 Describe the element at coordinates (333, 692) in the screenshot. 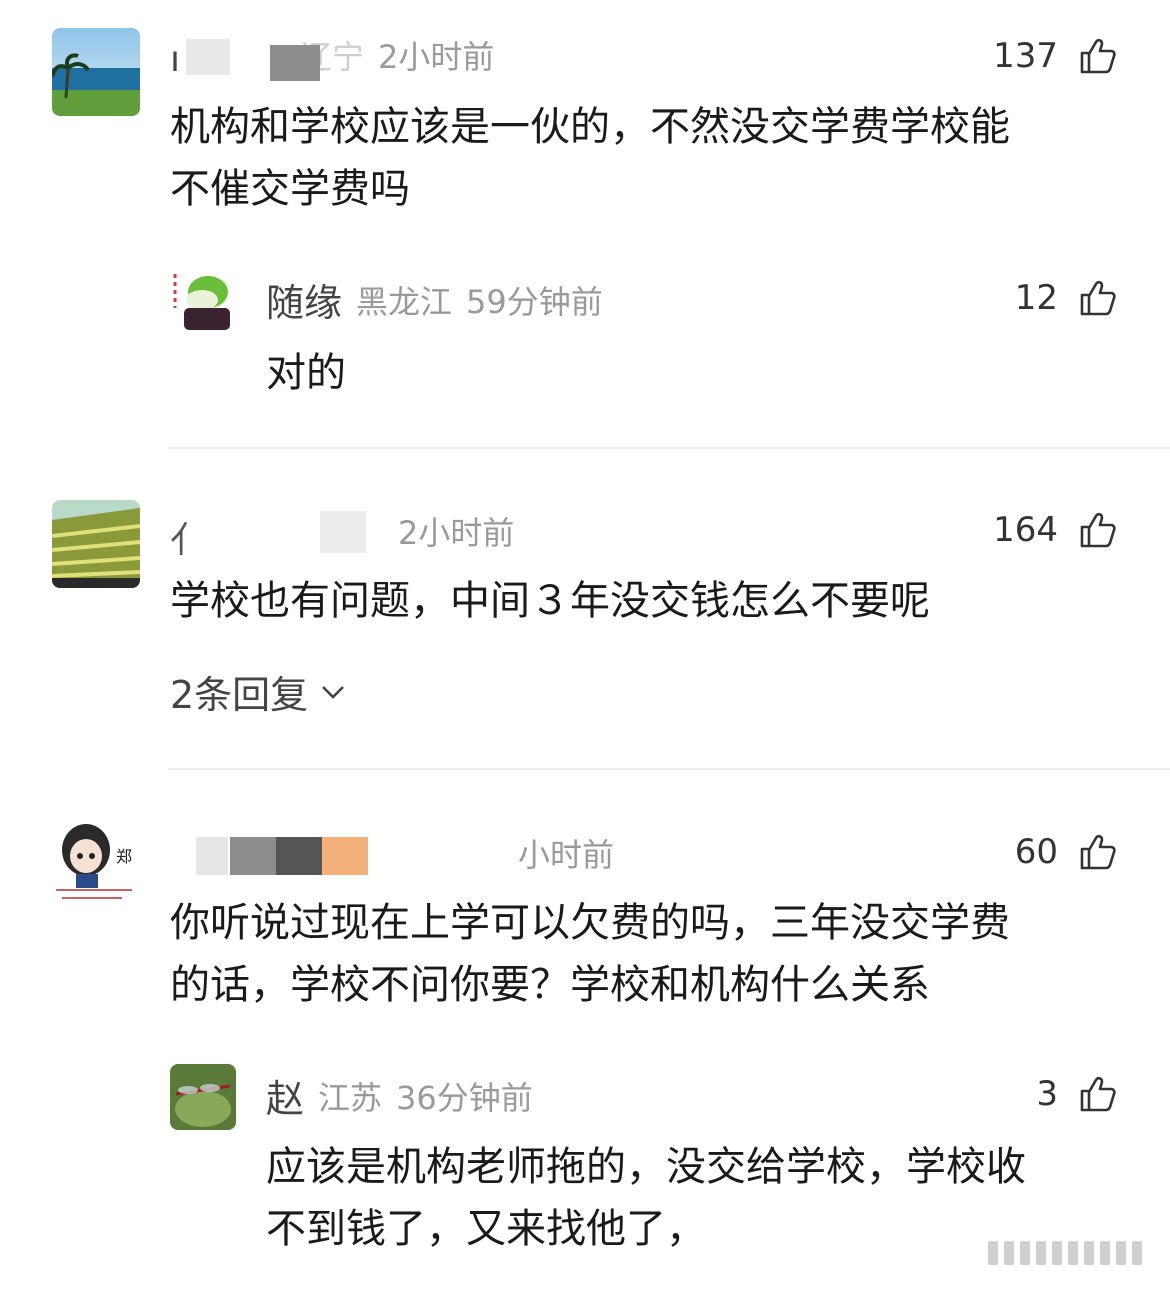

I see `chevron-down-icon` at that location.